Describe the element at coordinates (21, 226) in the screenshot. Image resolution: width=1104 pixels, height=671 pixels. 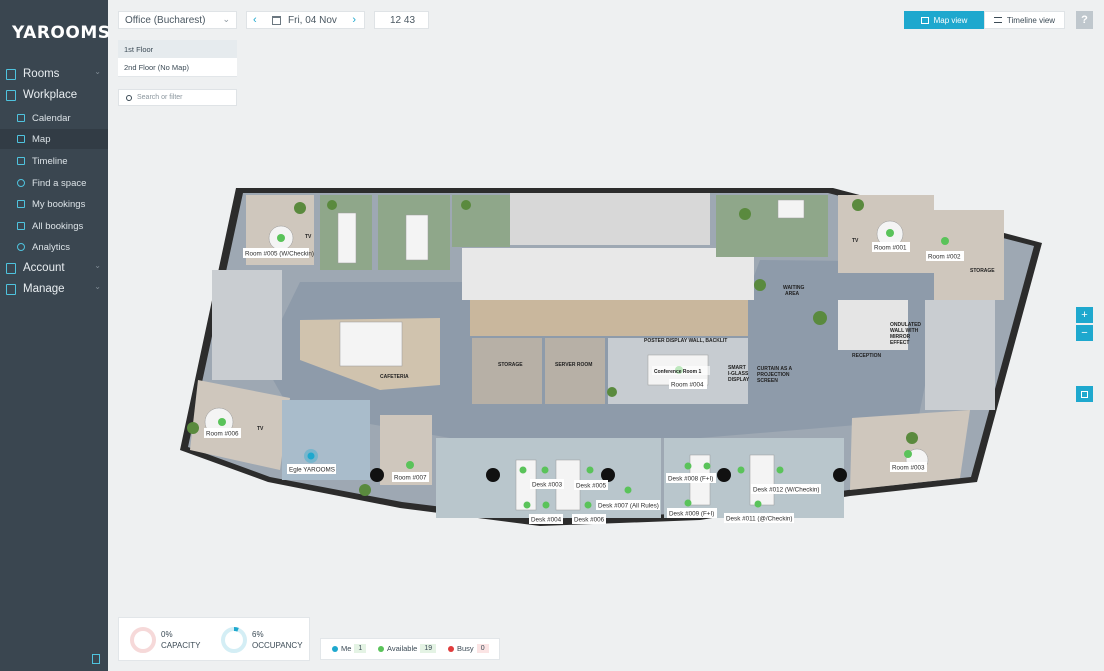
I see `all-bookings-icon` at that location.